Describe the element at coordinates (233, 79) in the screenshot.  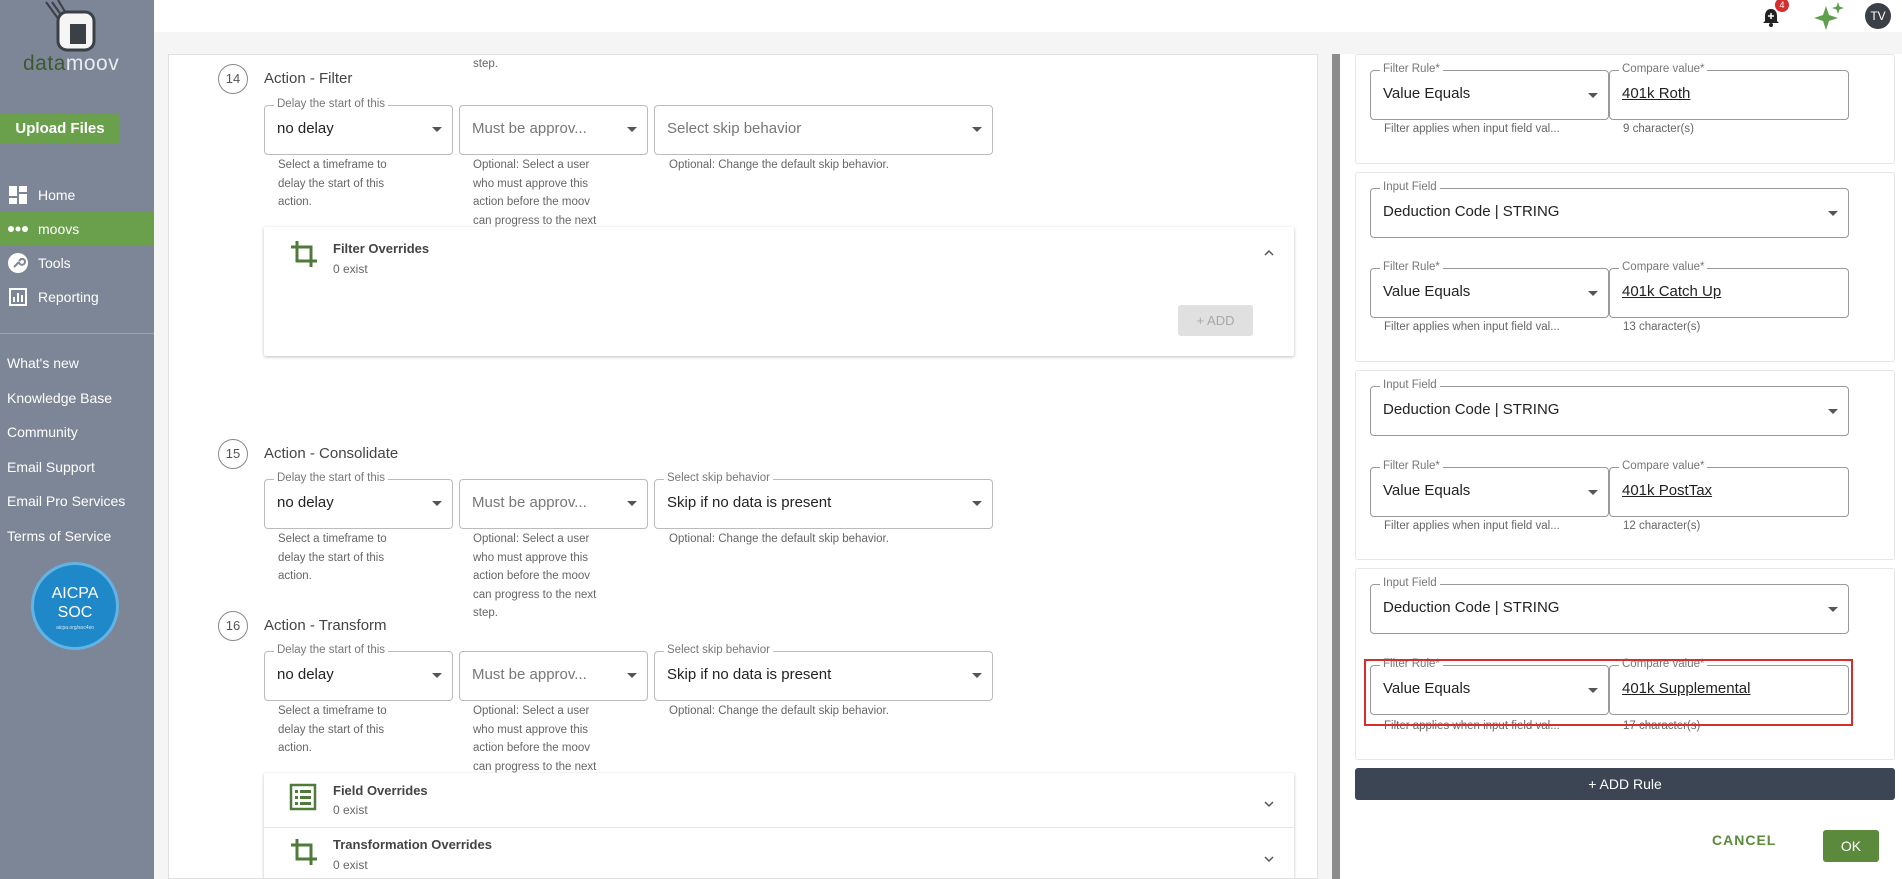
I see `step-number-14: 14` at that location.